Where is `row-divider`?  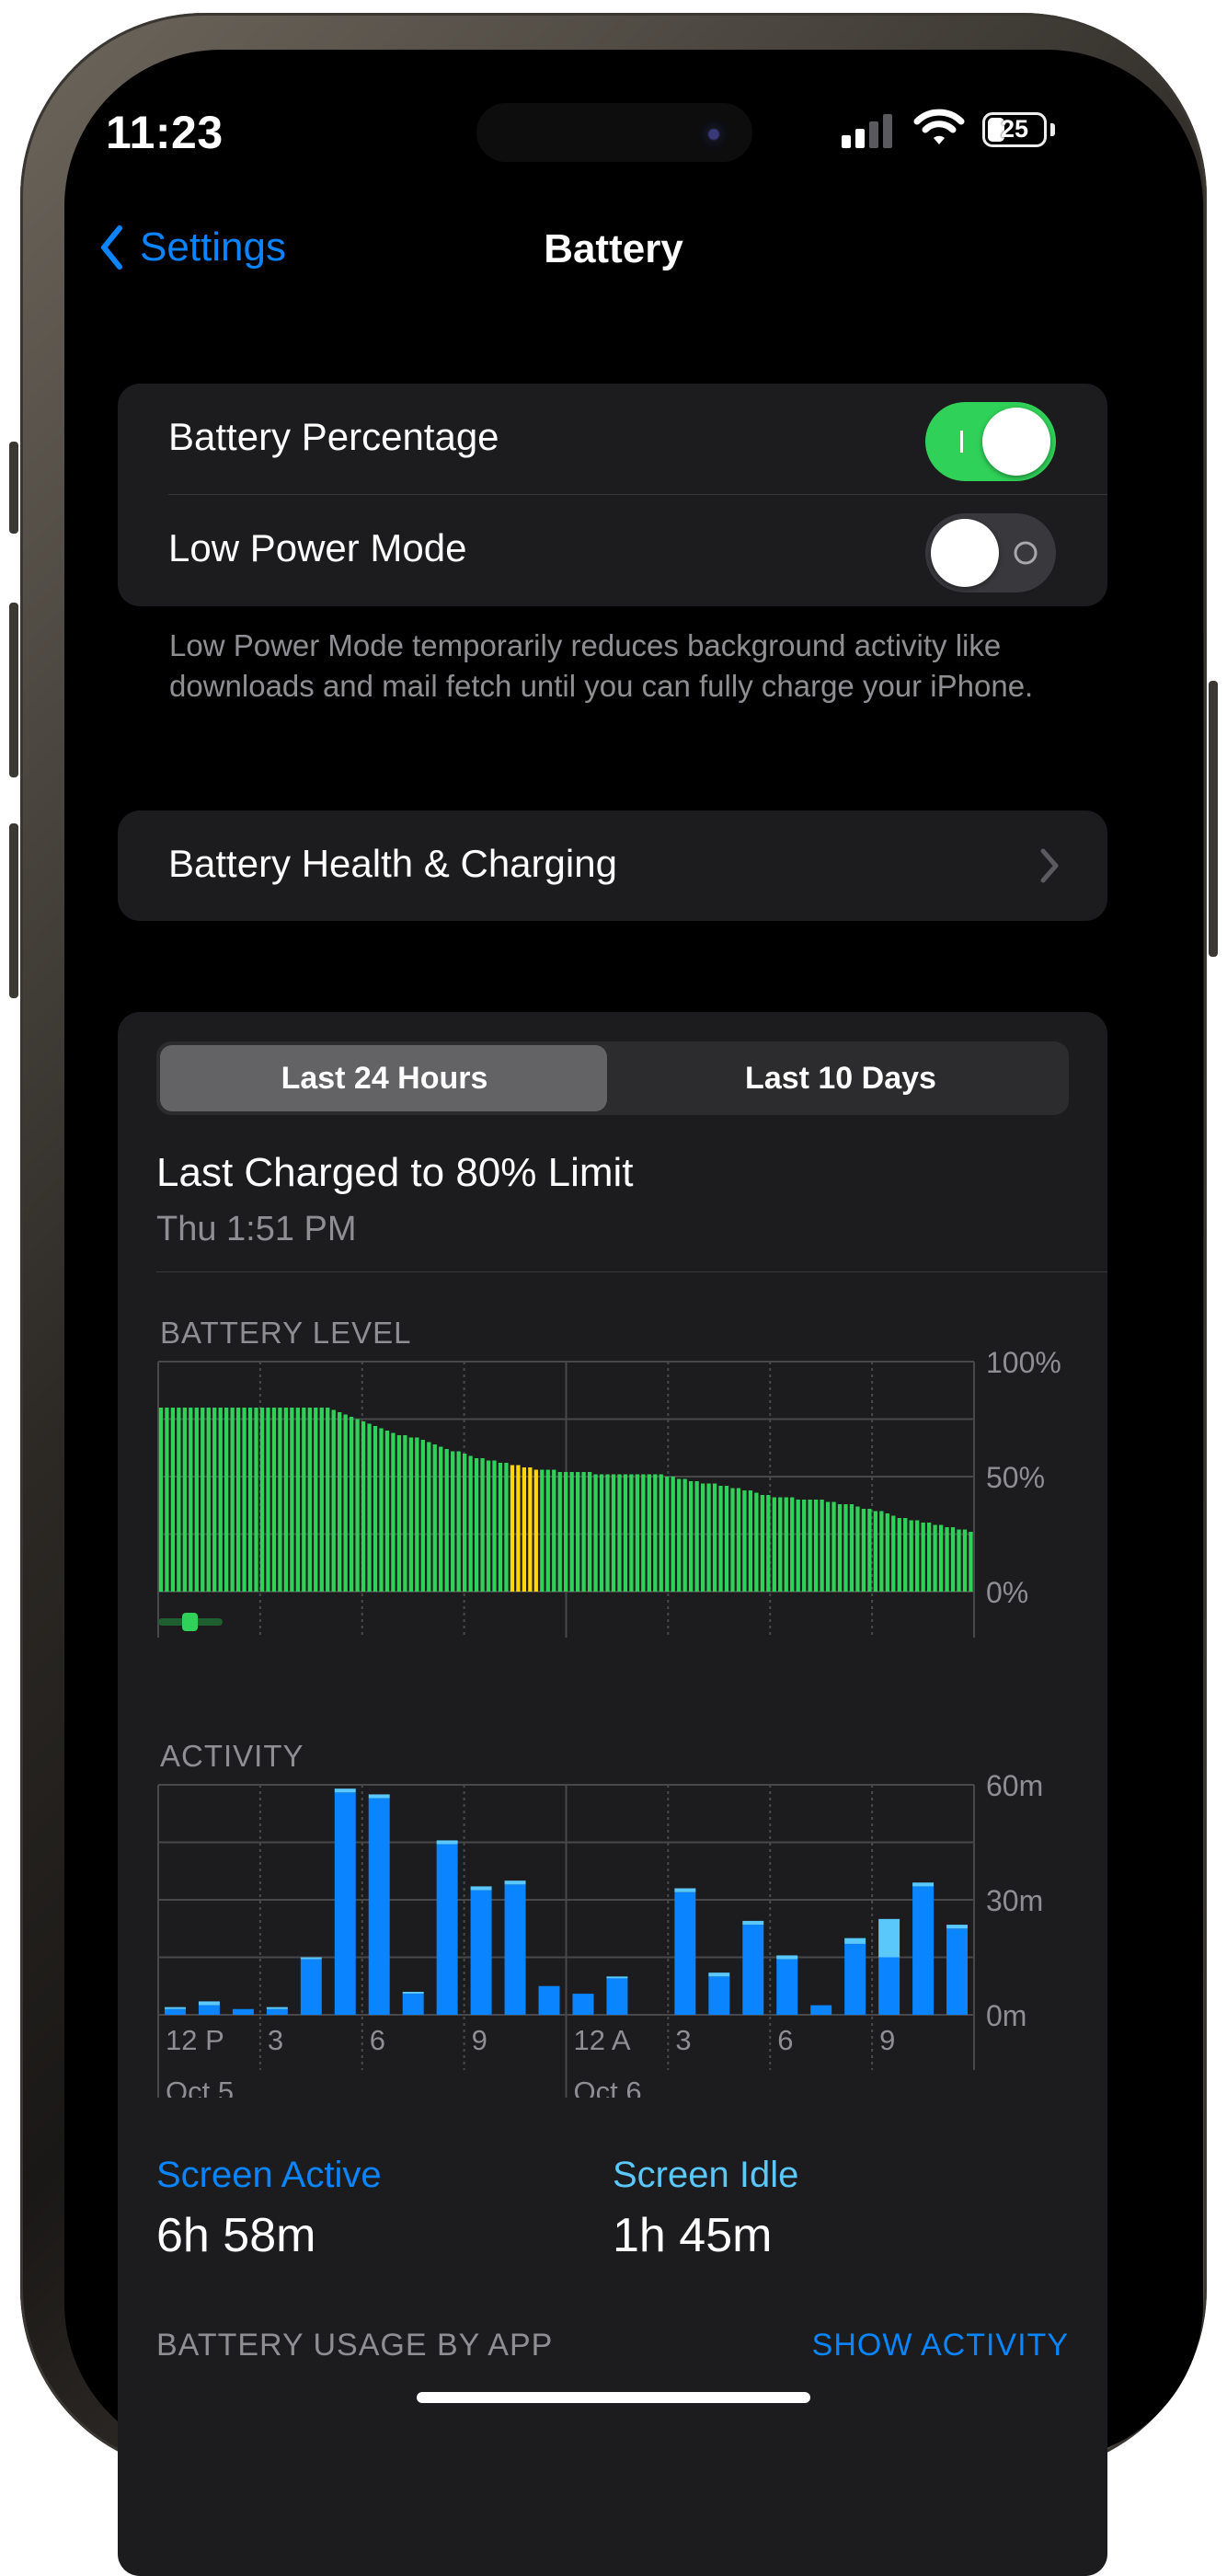 row-divider is located at coordinates (637, 494).